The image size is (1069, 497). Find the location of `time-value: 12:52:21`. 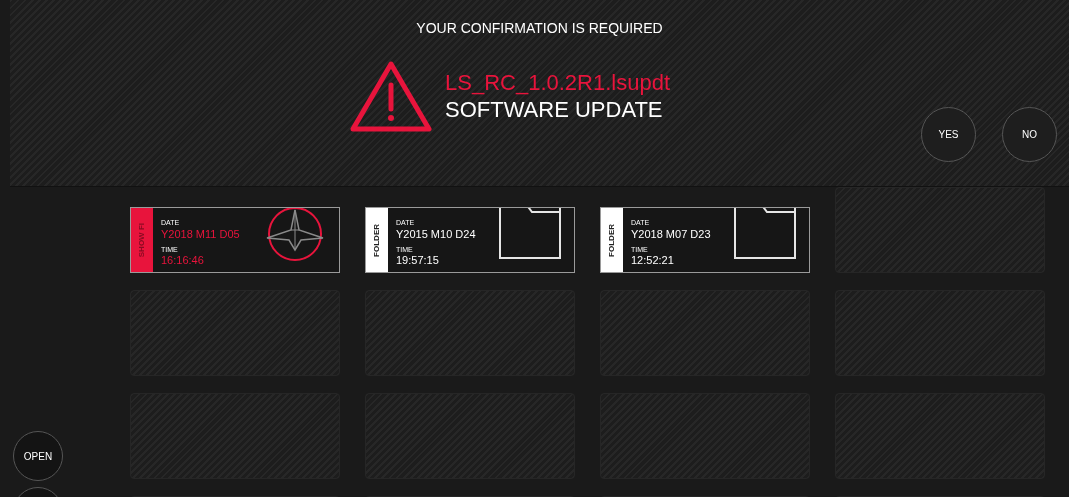

time-value: 12:52:21 is located at coordinates (653, 261).